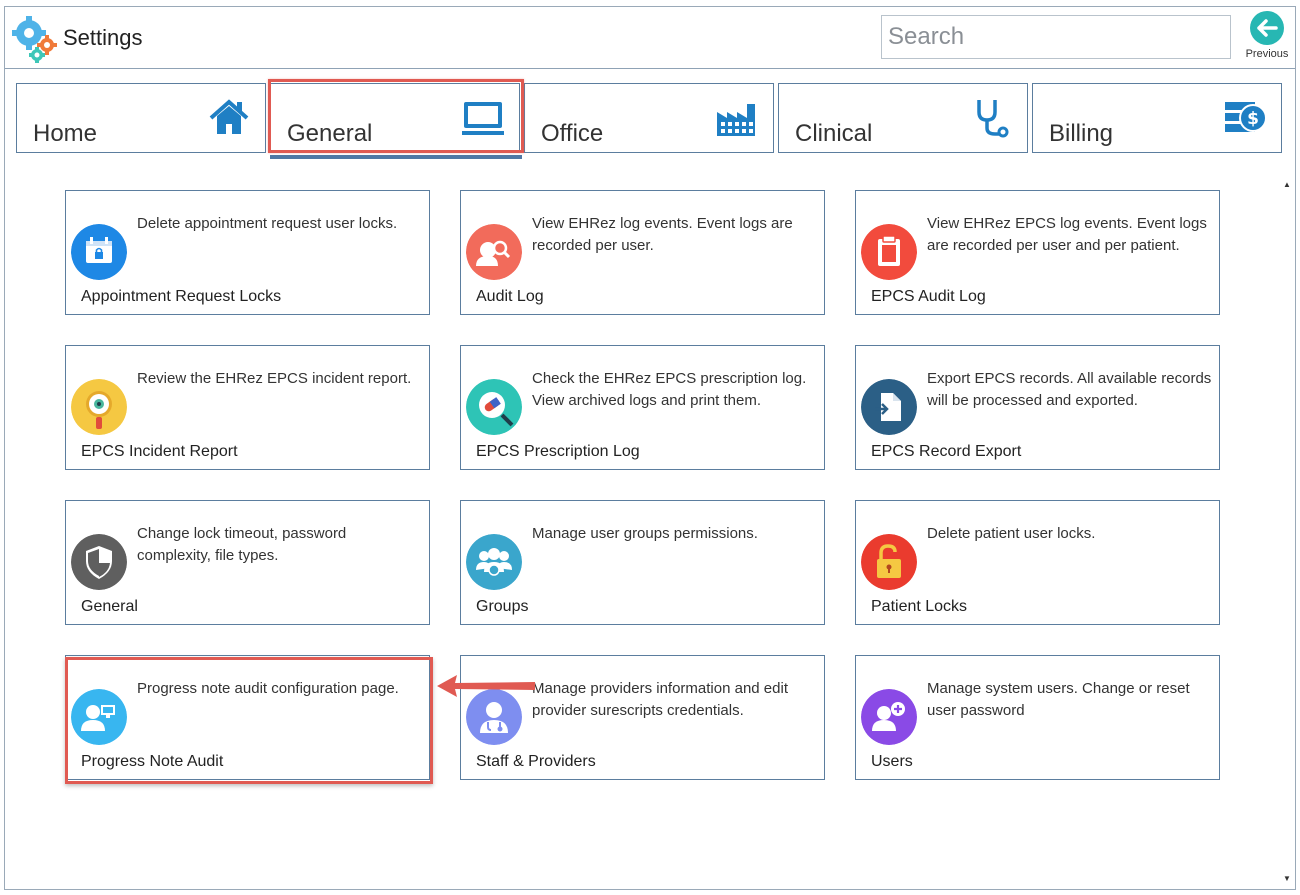 Image resolution: width=1300 pixels, height=895 pixels. I want to click on tile-title: General, so click(109, 606).